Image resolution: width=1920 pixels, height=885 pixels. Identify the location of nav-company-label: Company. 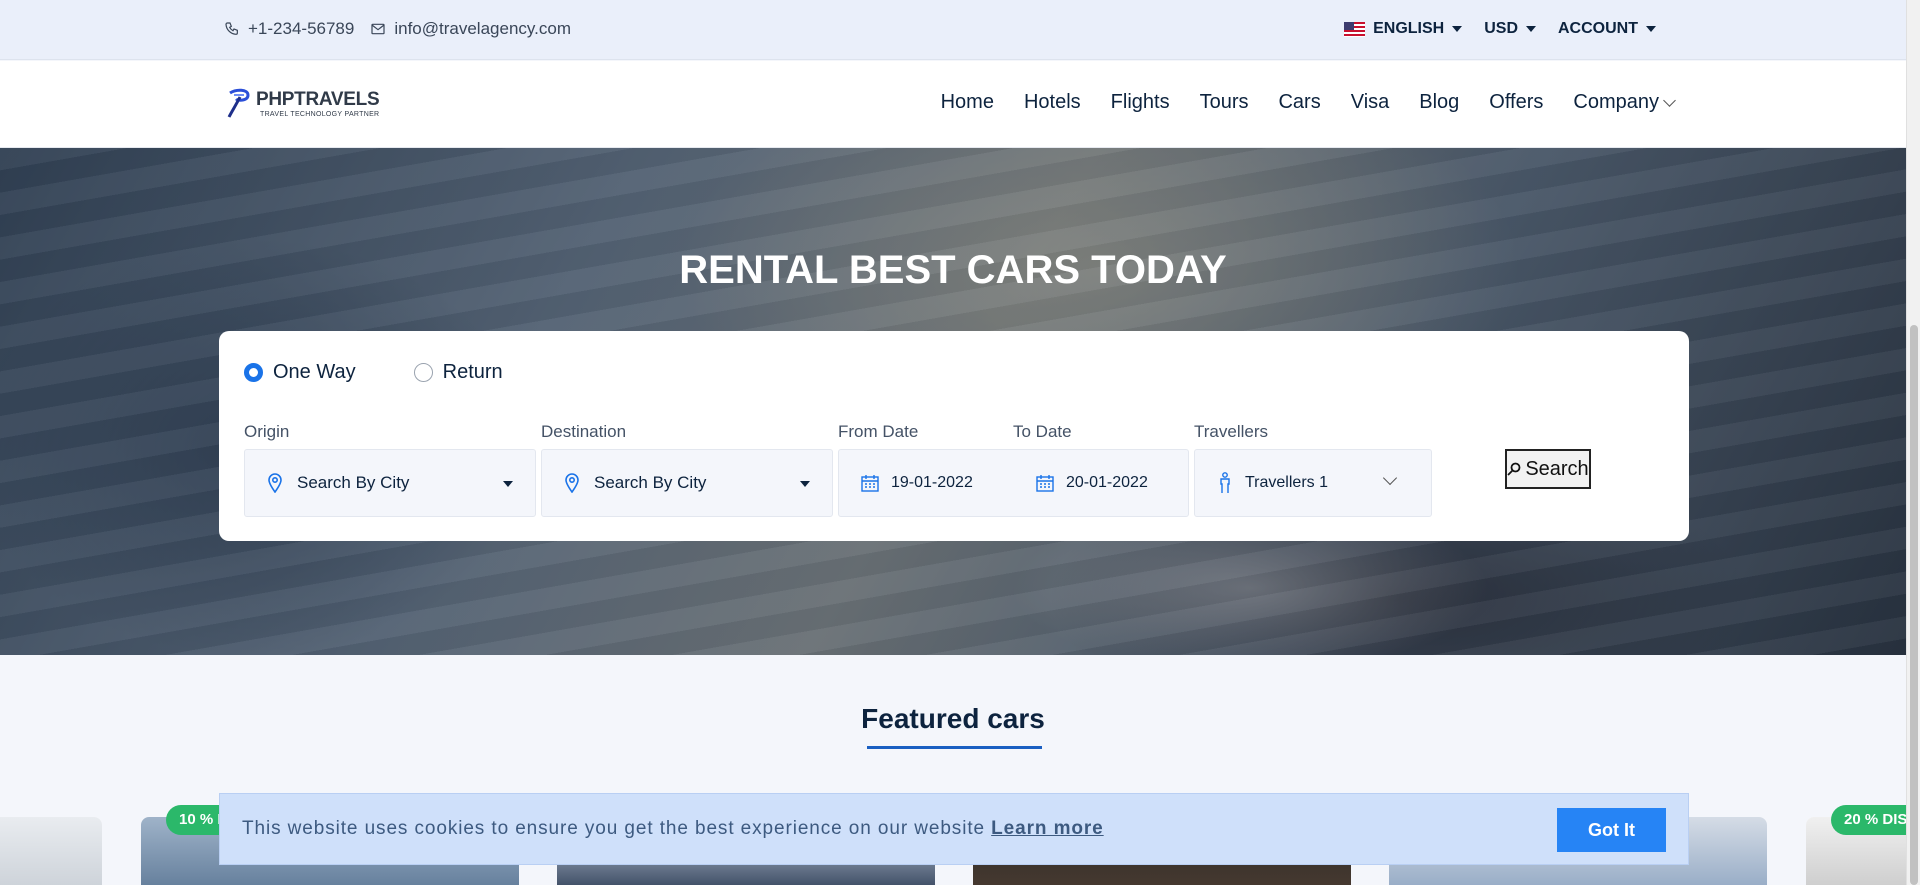
(1616, 102).